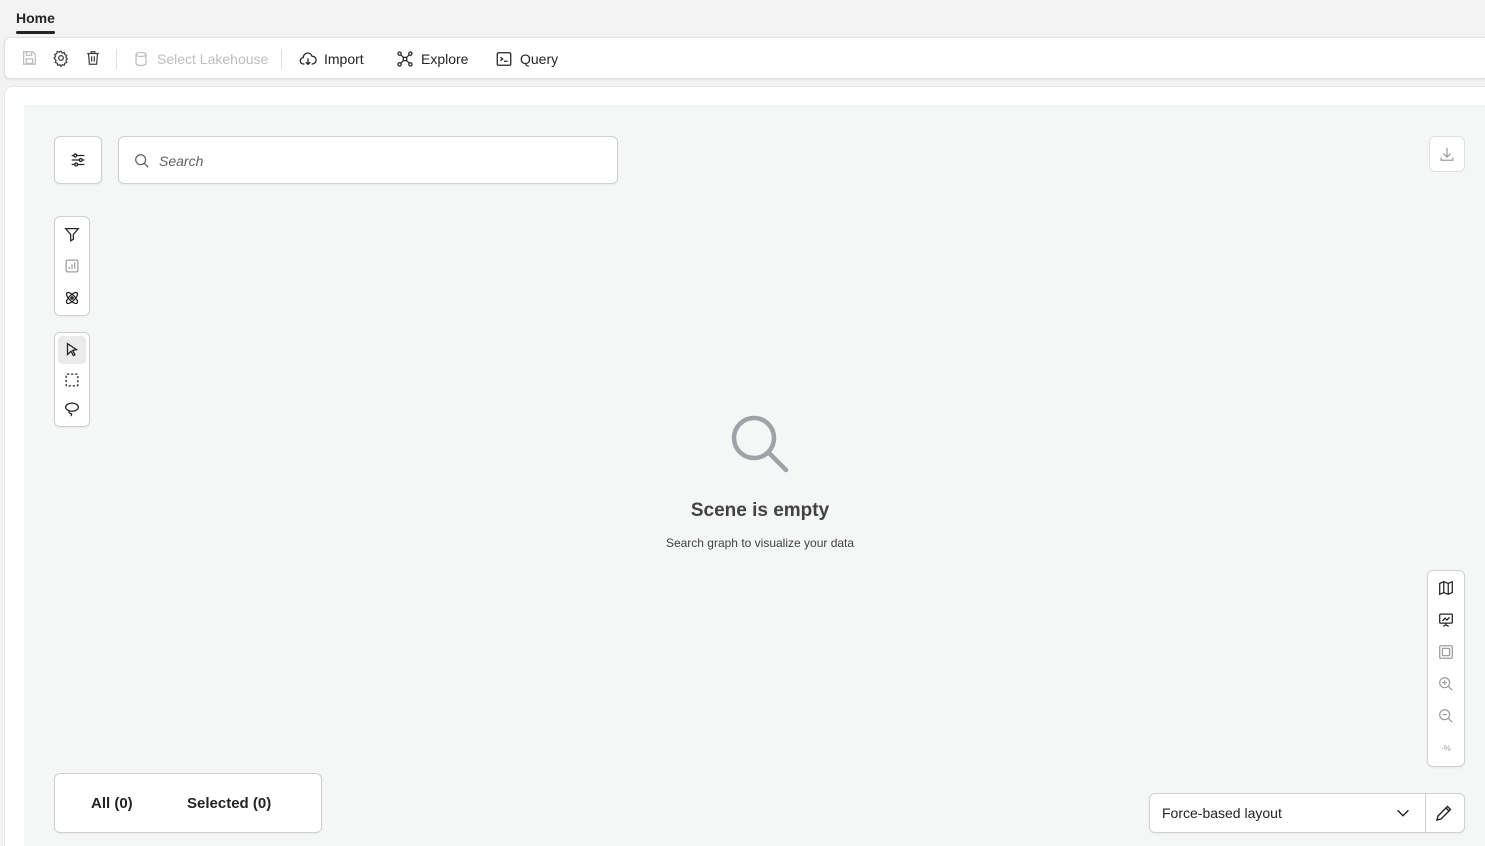 The image size is (1485, 846). I want to click on presentation-button, so click(1446, 620).